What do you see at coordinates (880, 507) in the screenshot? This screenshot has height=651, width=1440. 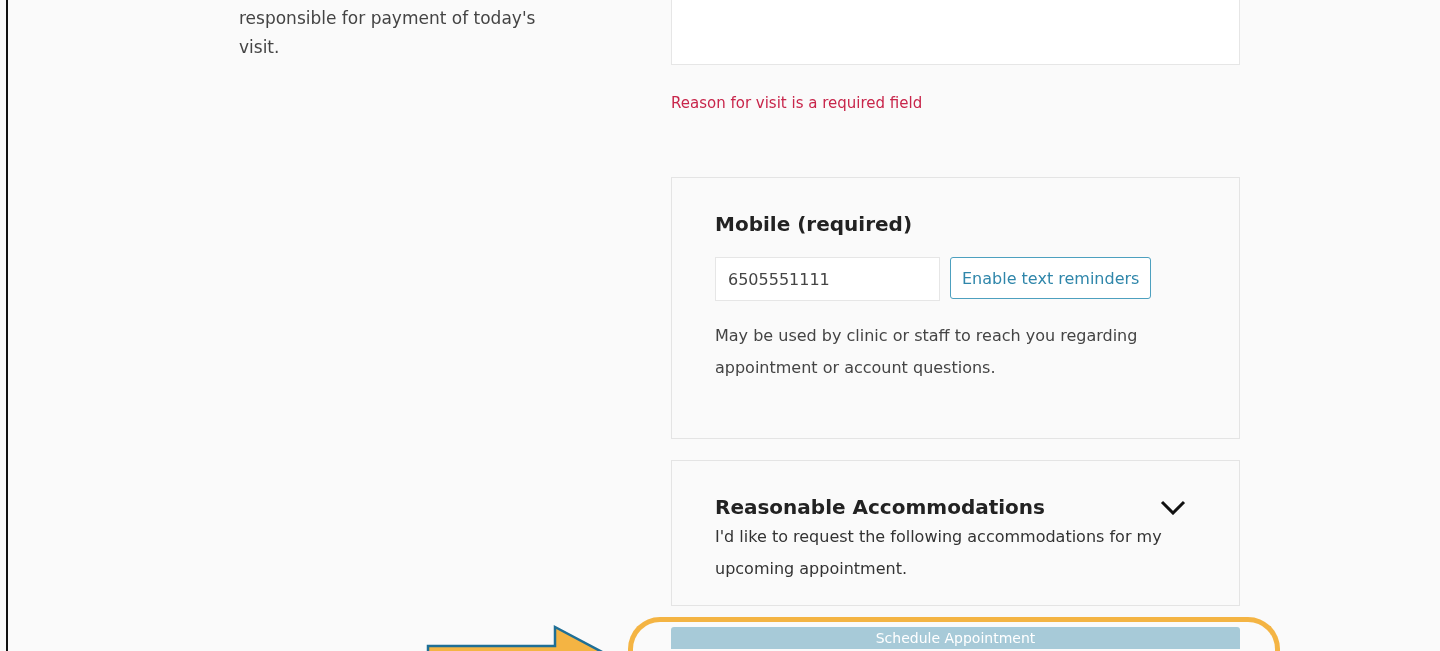 I see `card-title: Reasonable Accommodations` at bounding box center [880, 507].